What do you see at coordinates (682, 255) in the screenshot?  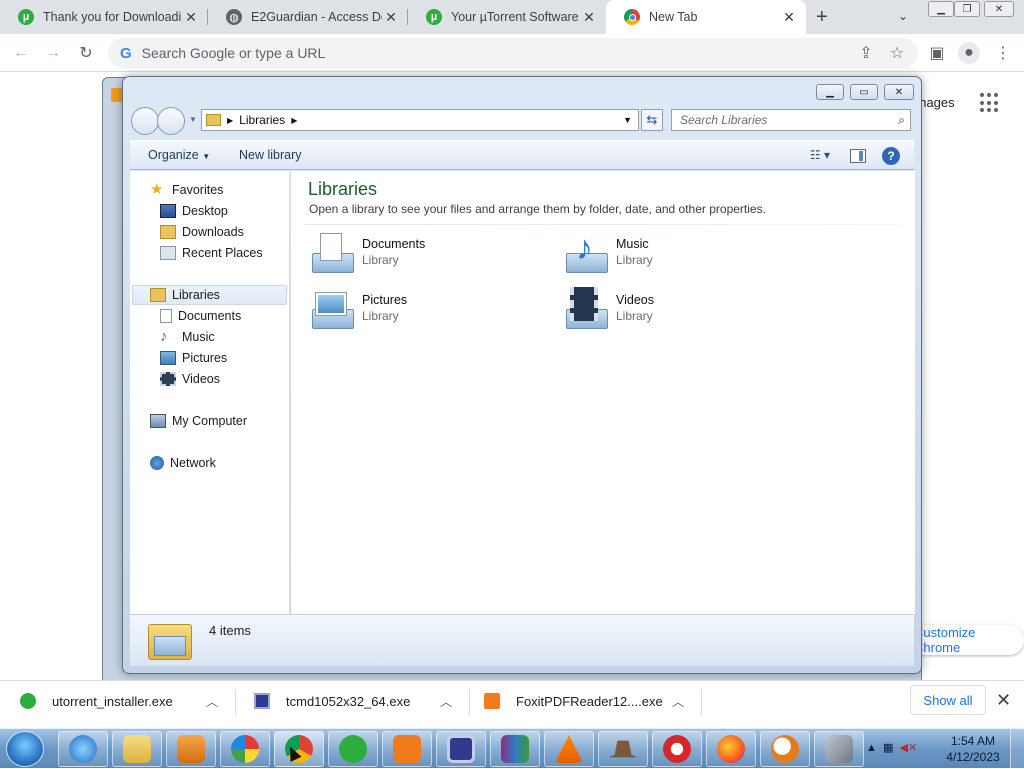 I see `library-music: ♪ Music Library` at bounding box center [682, 255].